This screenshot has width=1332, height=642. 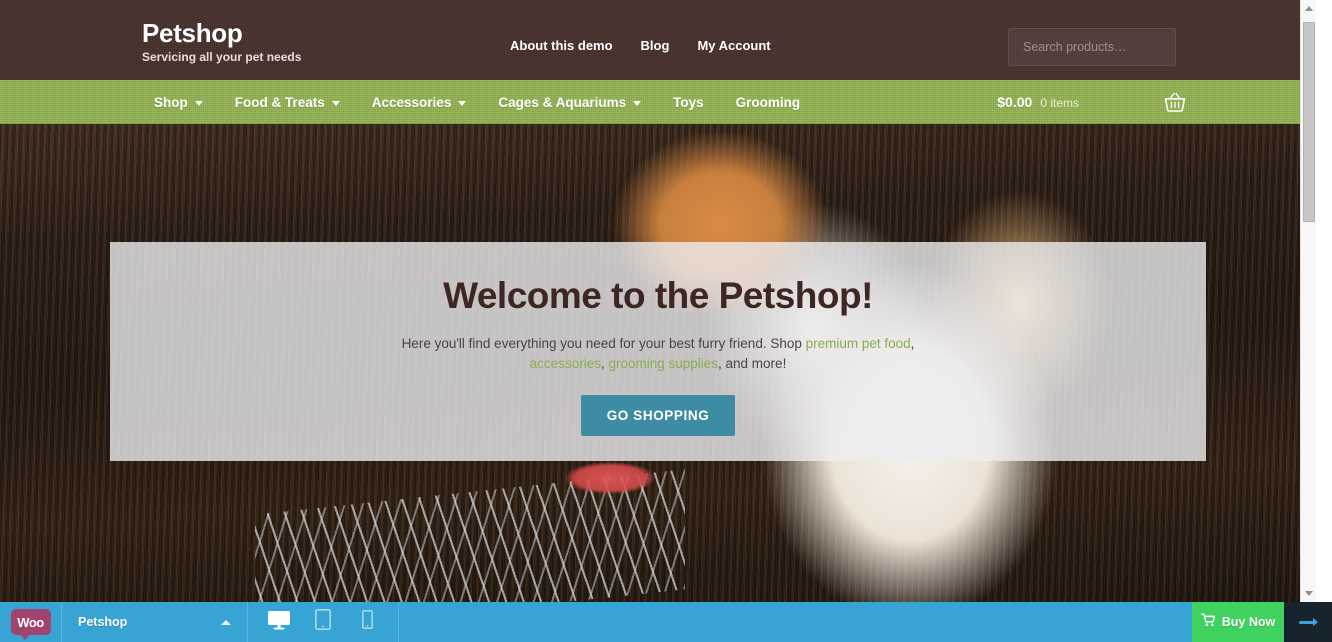 I want to click on device-tablet-button, so click(x=323, y=622).